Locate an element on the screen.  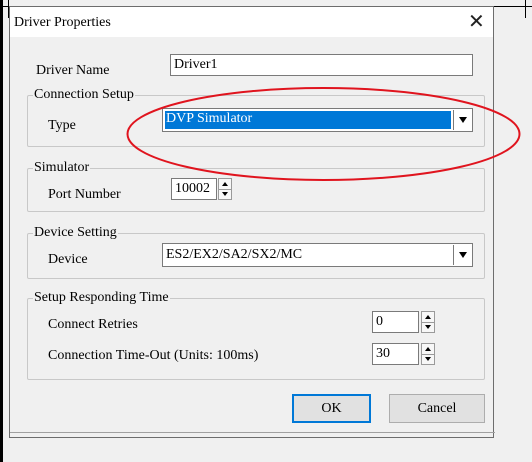
window-edge is located at coordinates (1, 231).